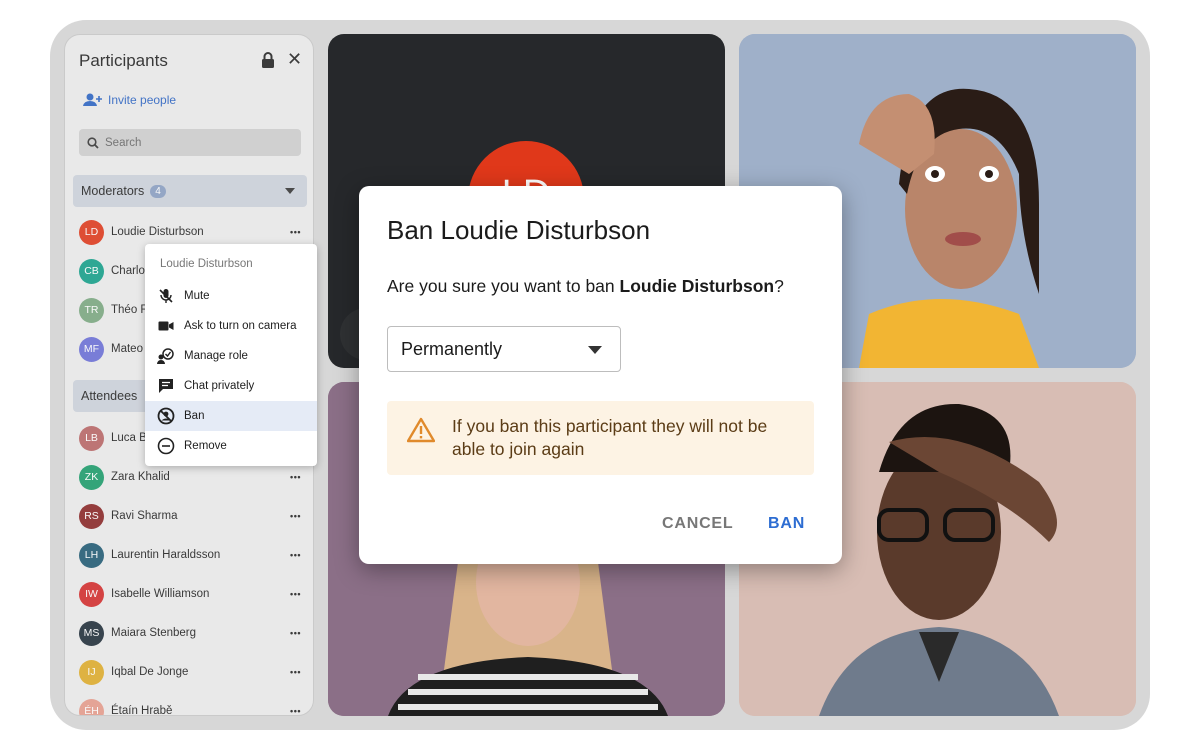 The image size is (1200, 750). Describe the element at coordinates (166, 326) in the screenshot. I see `video-camera-icon` at that location.